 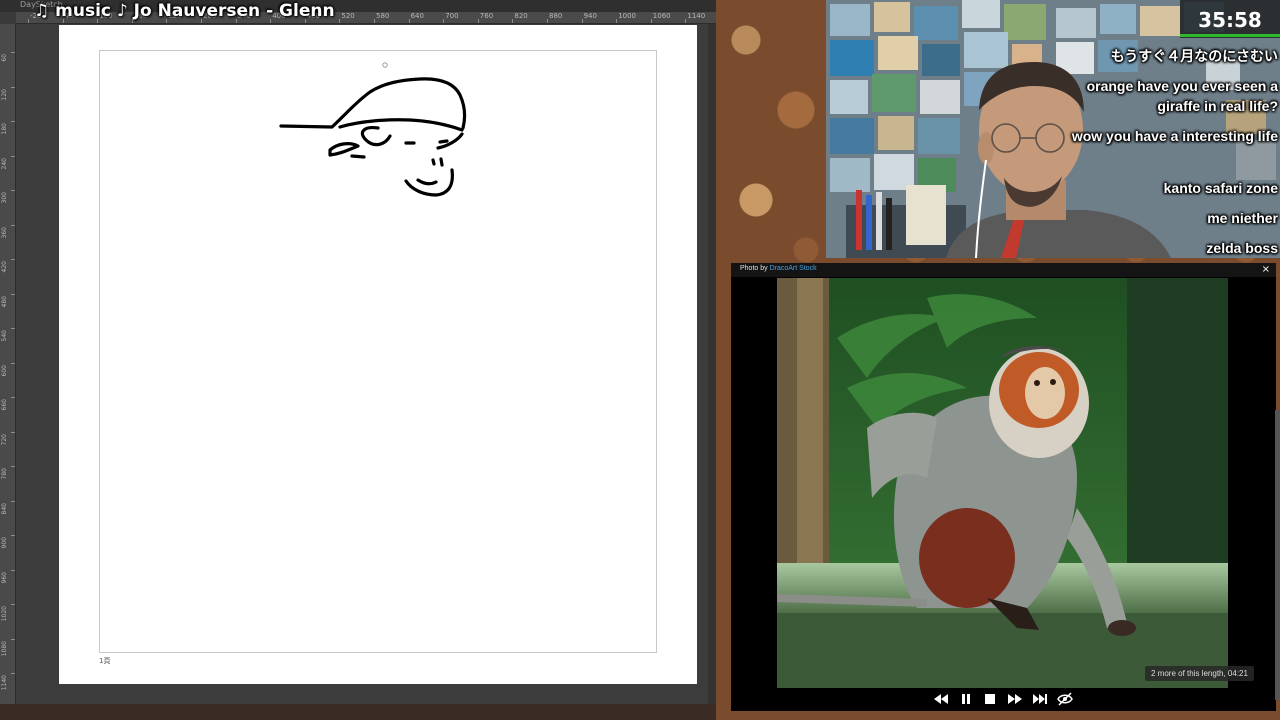 What do you see at coordinates (427, 182) in the screenshot?
I see `sketch-chin-stroke` at bounding box center [427, 182].